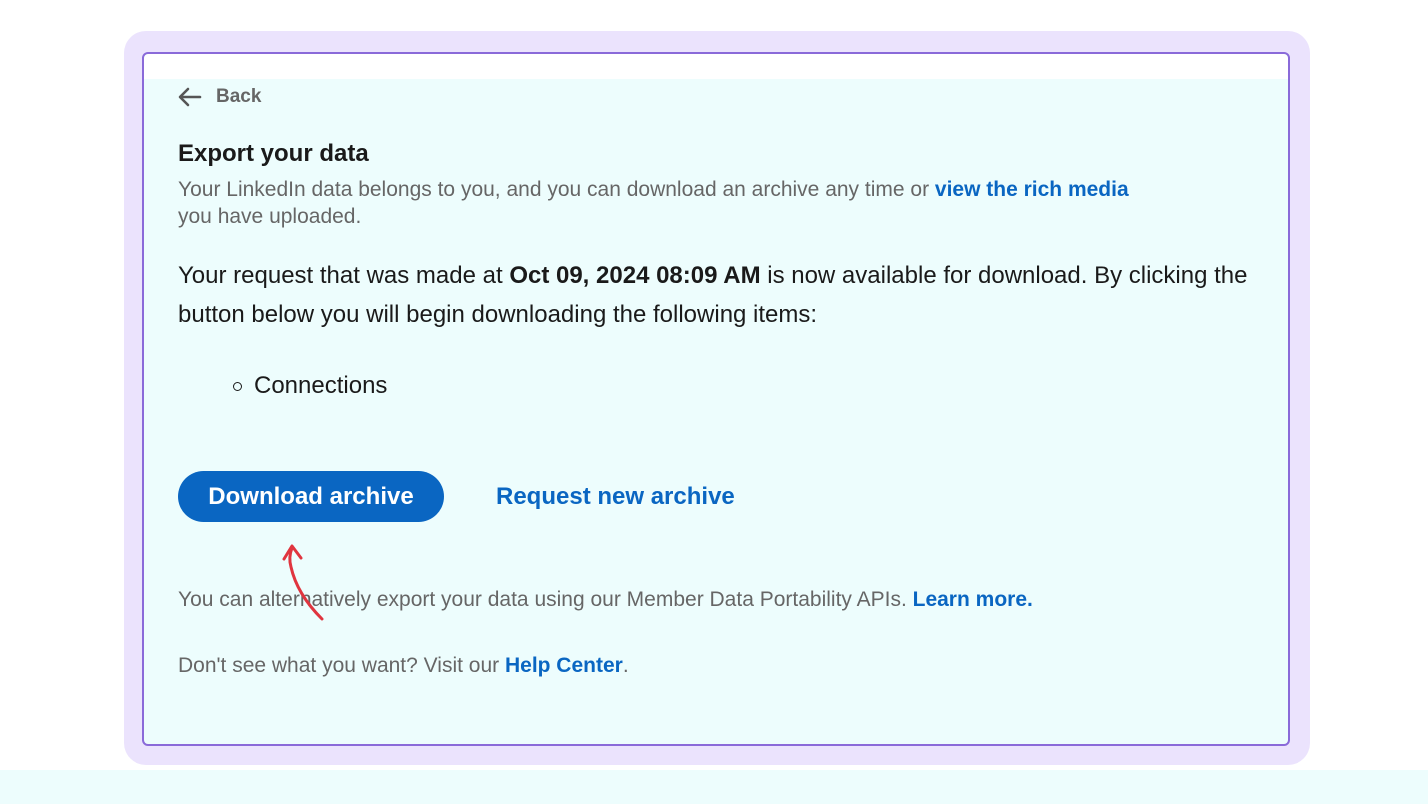 The width and height of the screenshot is (1428, 804). Describe the element at coordinates (273, 153) in the screenshot. I see `page-title: Export your data` at that location.